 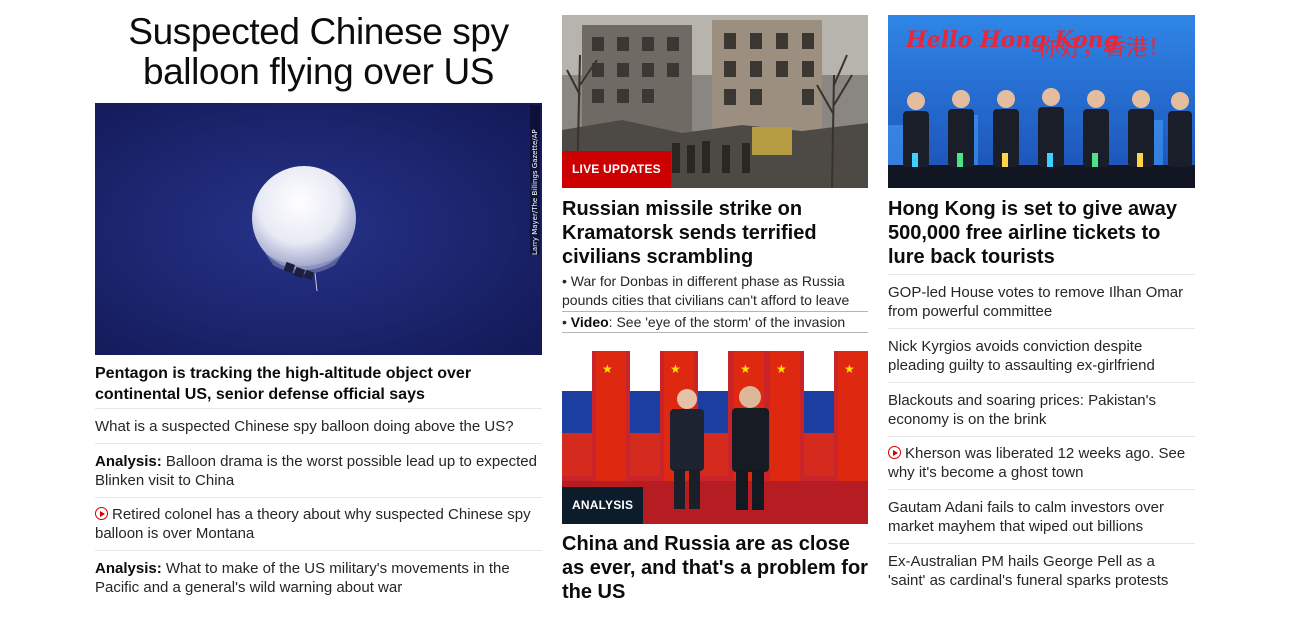 I want to click on live-updates-badge: LIVE UPDATES, so click(x=616, y=169).